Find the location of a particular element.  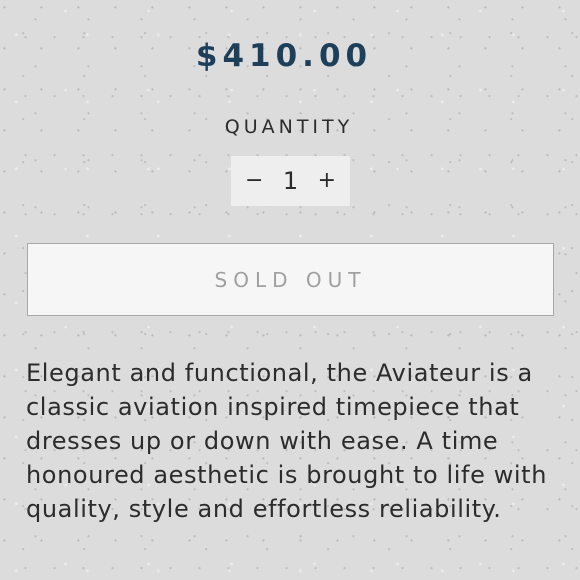

increment-button: + is located at coordinates (327, 181).